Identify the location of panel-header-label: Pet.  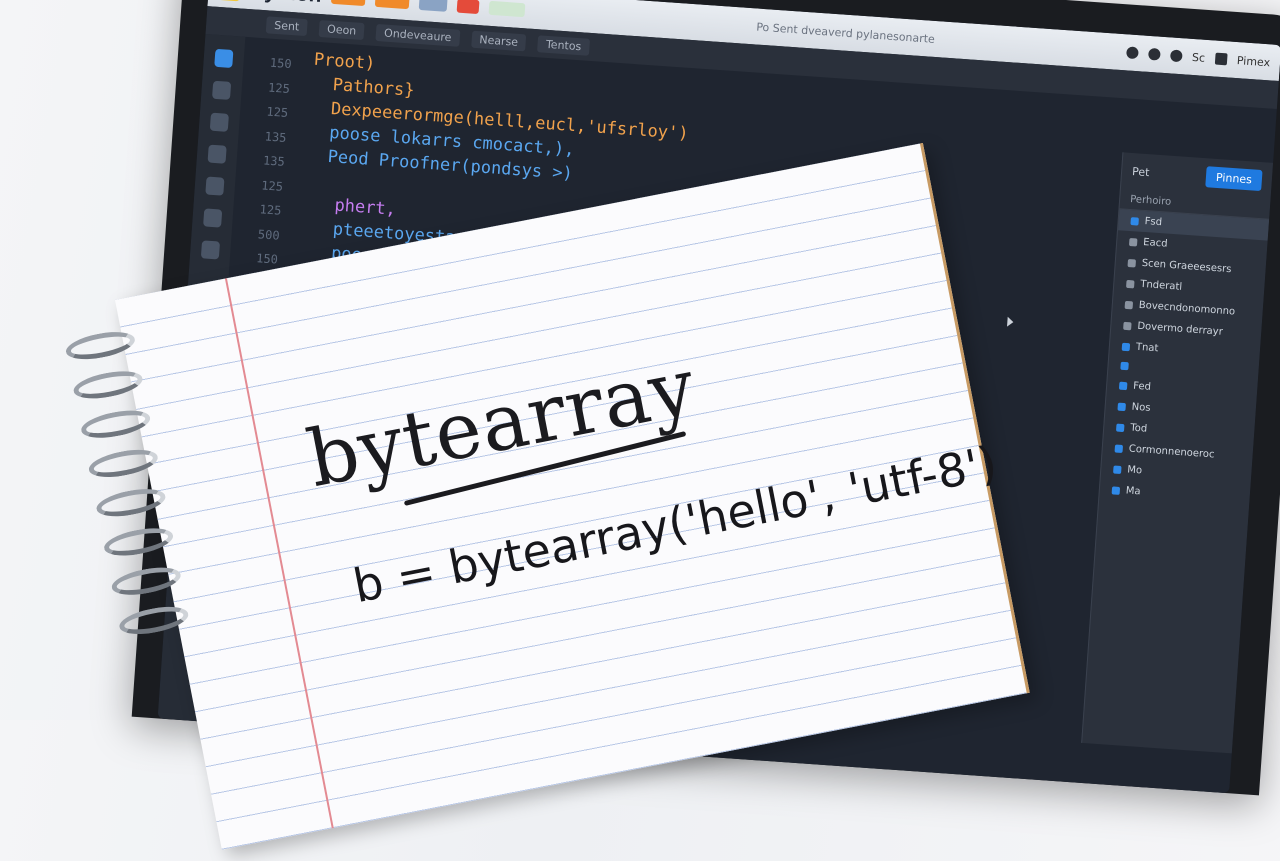
(1140, 172).